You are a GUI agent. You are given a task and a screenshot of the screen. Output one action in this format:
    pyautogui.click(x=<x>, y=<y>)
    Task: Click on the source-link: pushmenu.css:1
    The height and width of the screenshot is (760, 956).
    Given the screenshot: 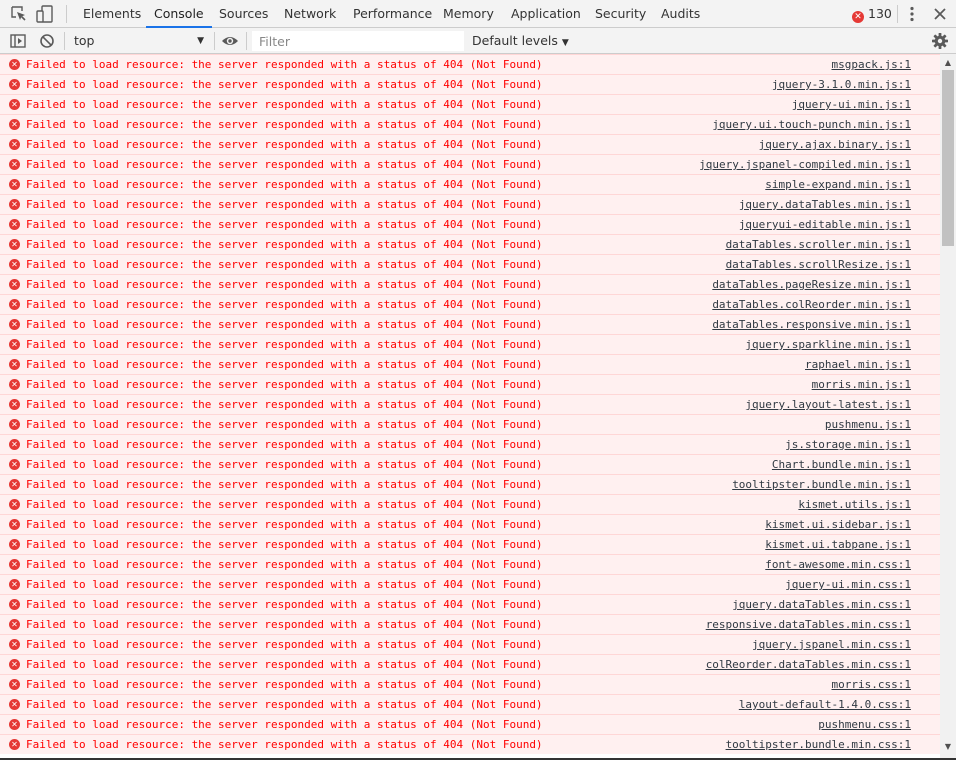 What is the action you would take?
    pyautogui.click(x=864, y=724)
    